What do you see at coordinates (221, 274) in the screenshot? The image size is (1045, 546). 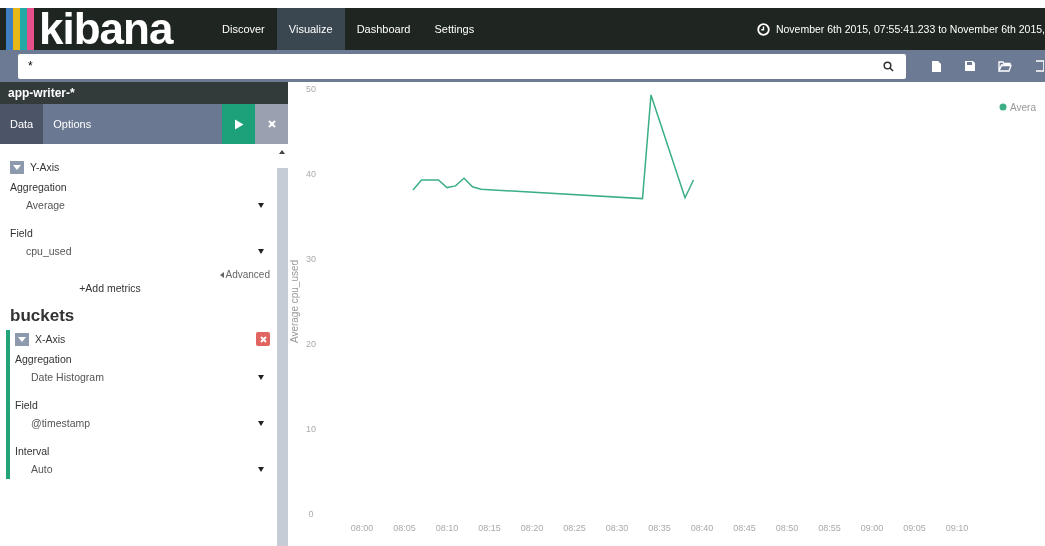 I see `caret-left-icon` at bounding box center [221, 274].